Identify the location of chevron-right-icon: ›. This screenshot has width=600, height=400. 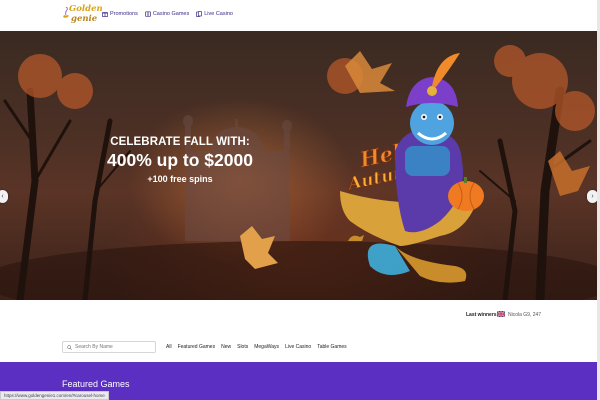
(592, 196).